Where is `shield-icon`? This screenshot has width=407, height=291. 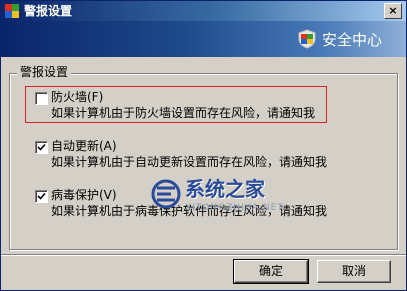 shield-icon is located at coordinates (12, 11).